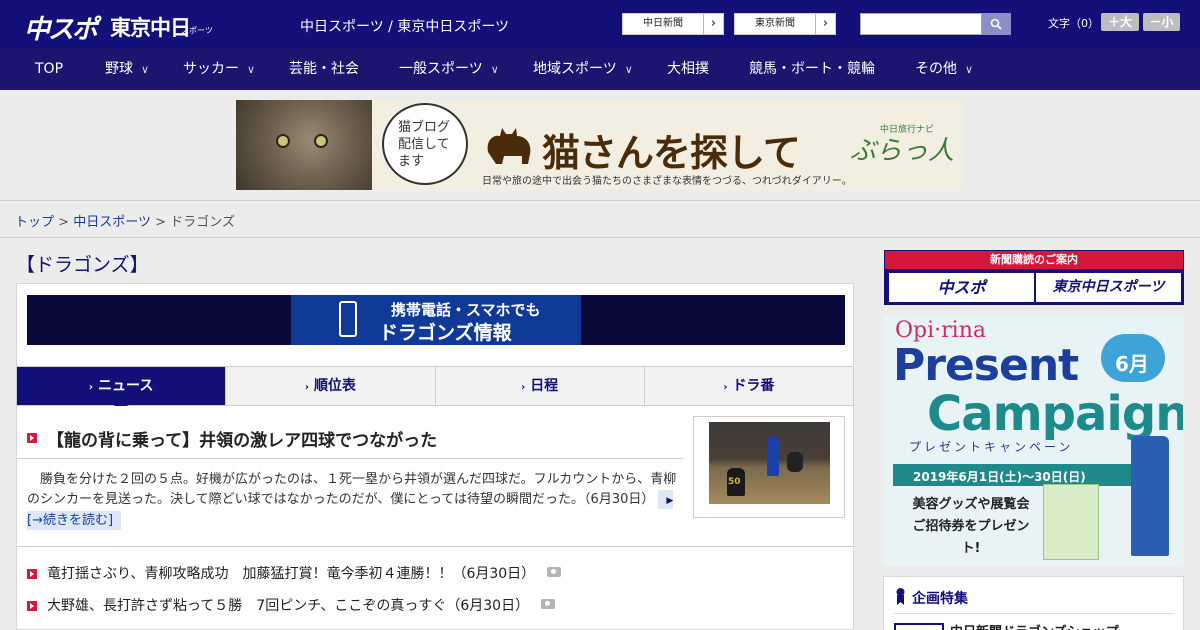 Image resolution: width=1200 pixels, height=630 pixels. What do you see at coordinates (986, 365) in the screenshot?
I see `promo-present-text: Present` at bounding box center [986, 365].